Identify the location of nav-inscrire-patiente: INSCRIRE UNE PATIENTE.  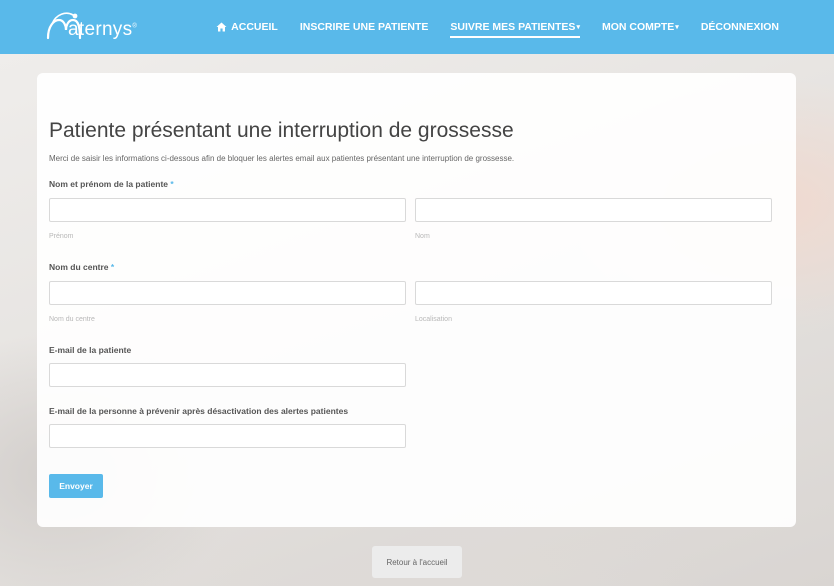
(364, 27).